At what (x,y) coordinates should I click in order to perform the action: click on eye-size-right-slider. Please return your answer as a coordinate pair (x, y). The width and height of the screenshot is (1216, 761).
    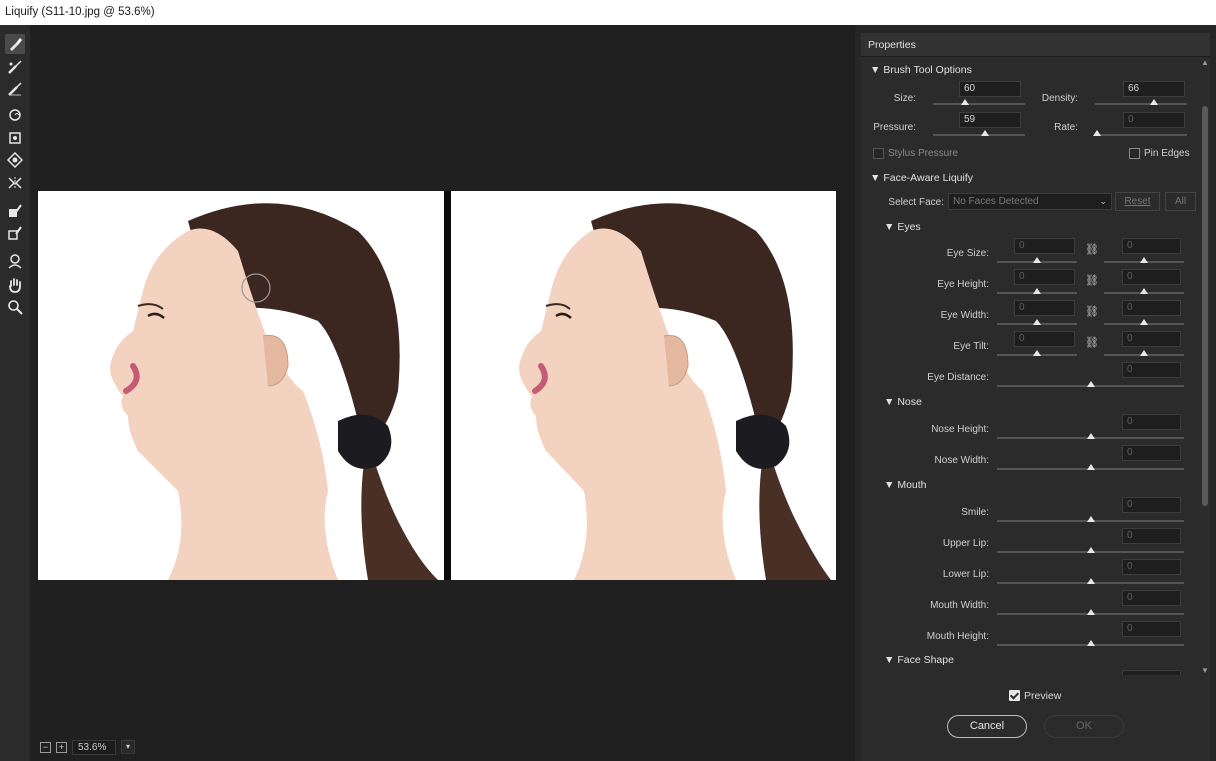
    Looking at the image, I should click on (1144, 260).